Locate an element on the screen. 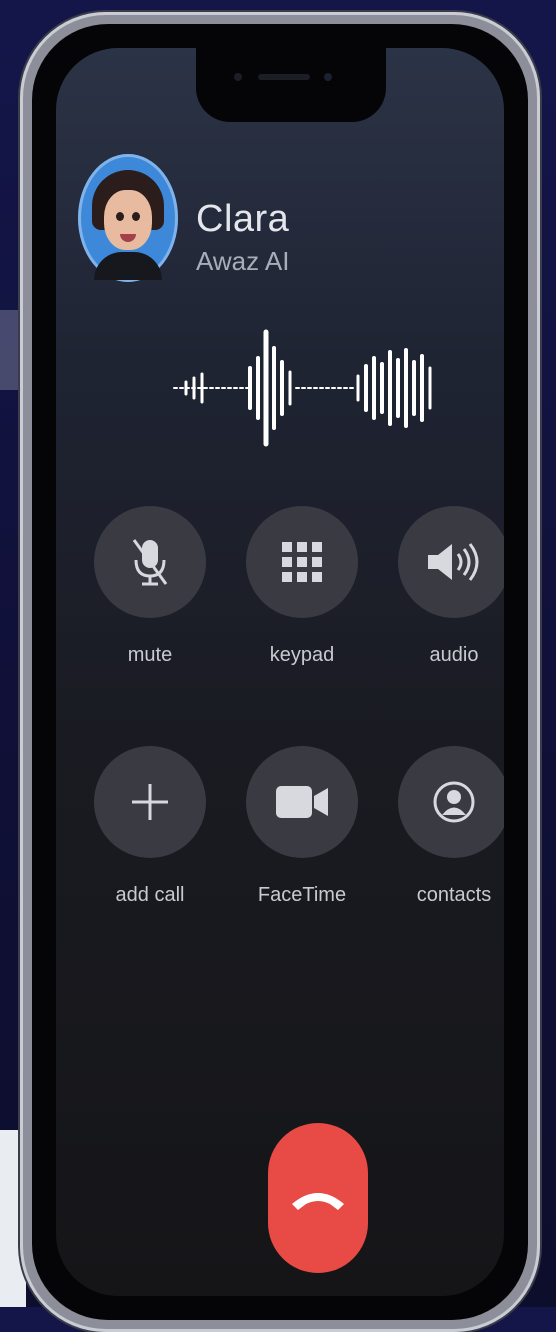 This screenshot has height=1332, width=556. hang-up-icon is located at coordinates (318, 1201).